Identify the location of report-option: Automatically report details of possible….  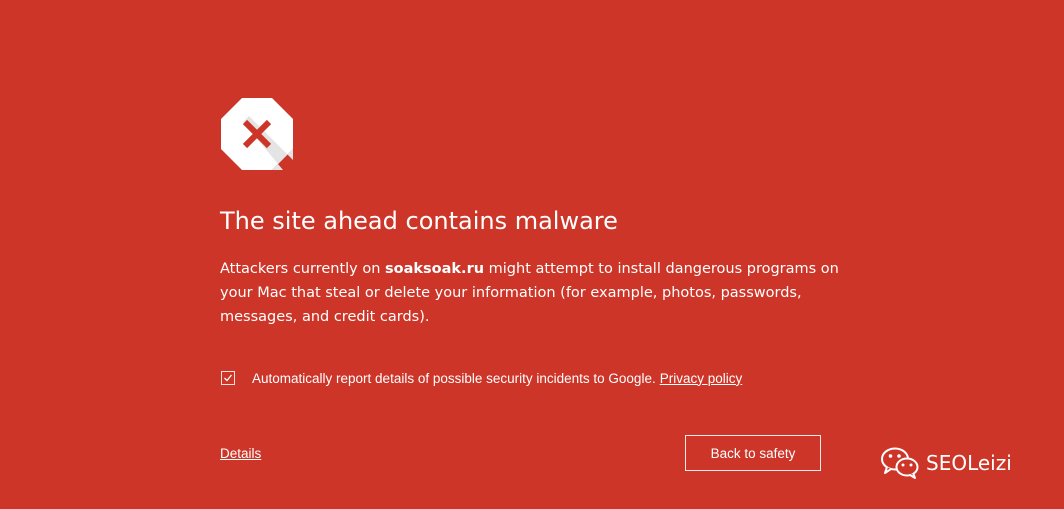
(481, 378).